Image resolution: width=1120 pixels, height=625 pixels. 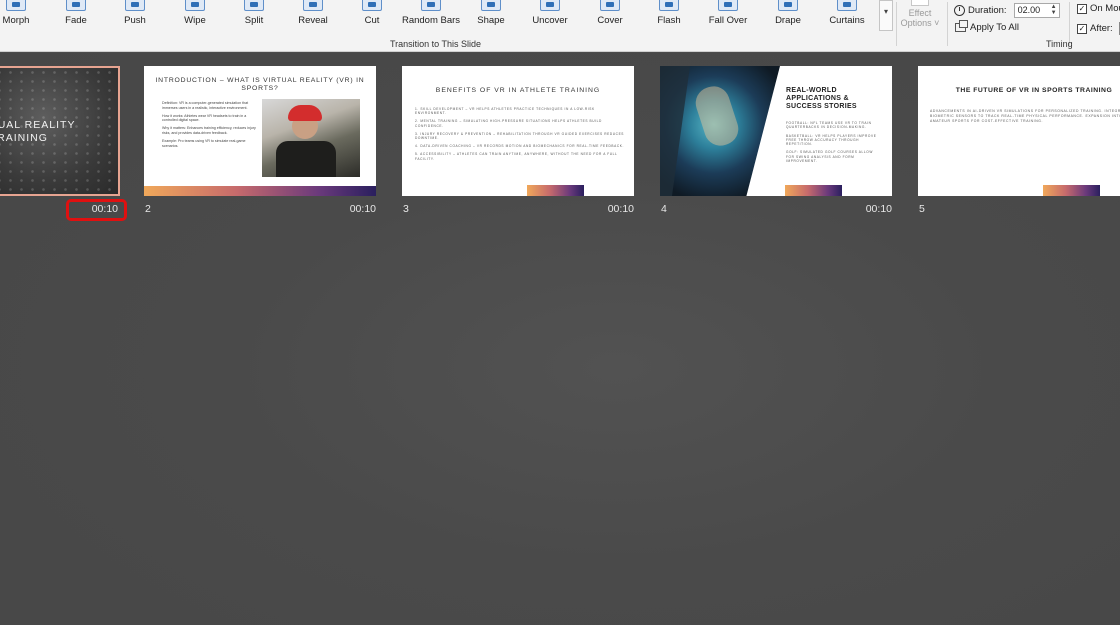 What do you see at coordinates (195, 5) in the screenshot?
I see `wipe-icon` at bounding box center [195, 5].